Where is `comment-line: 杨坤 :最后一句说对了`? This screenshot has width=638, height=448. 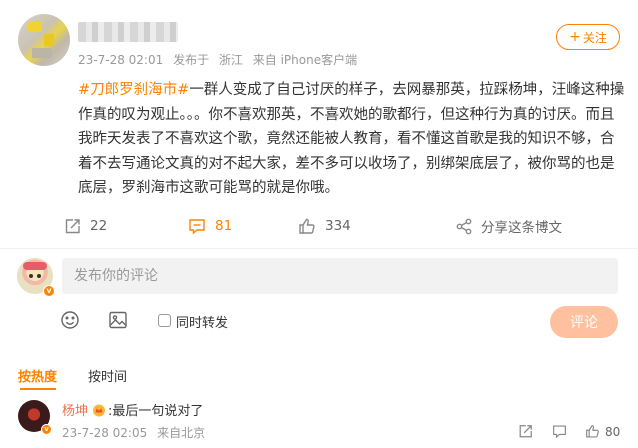
comment-line: 杨坤 :最后一句说对了 is located at coordinates (132, 409).